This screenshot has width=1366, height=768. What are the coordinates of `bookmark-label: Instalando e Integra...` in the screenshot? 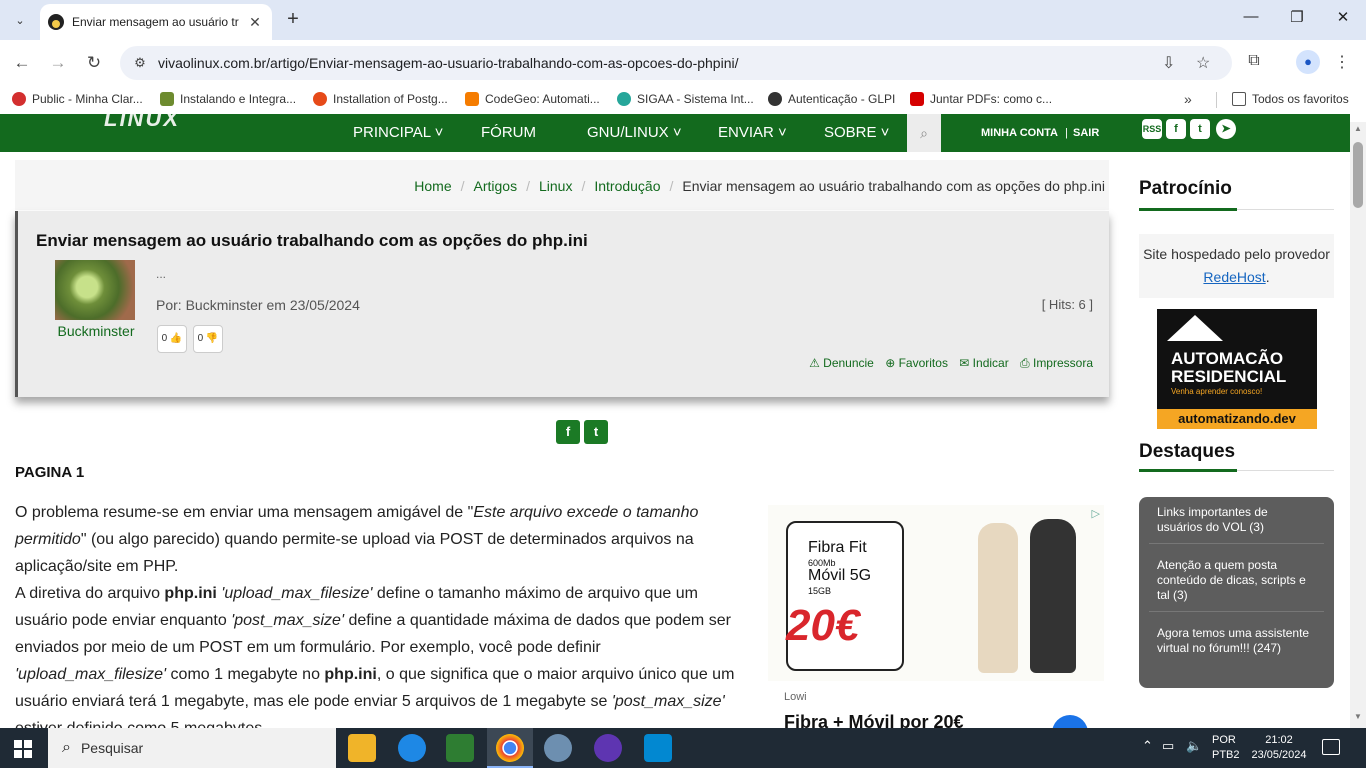 It's located at (238, 99).